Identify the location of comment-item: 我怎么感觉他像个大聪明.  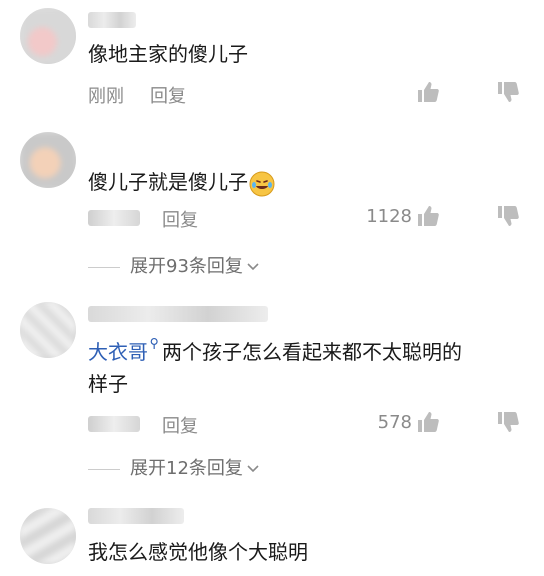
(272, 538).